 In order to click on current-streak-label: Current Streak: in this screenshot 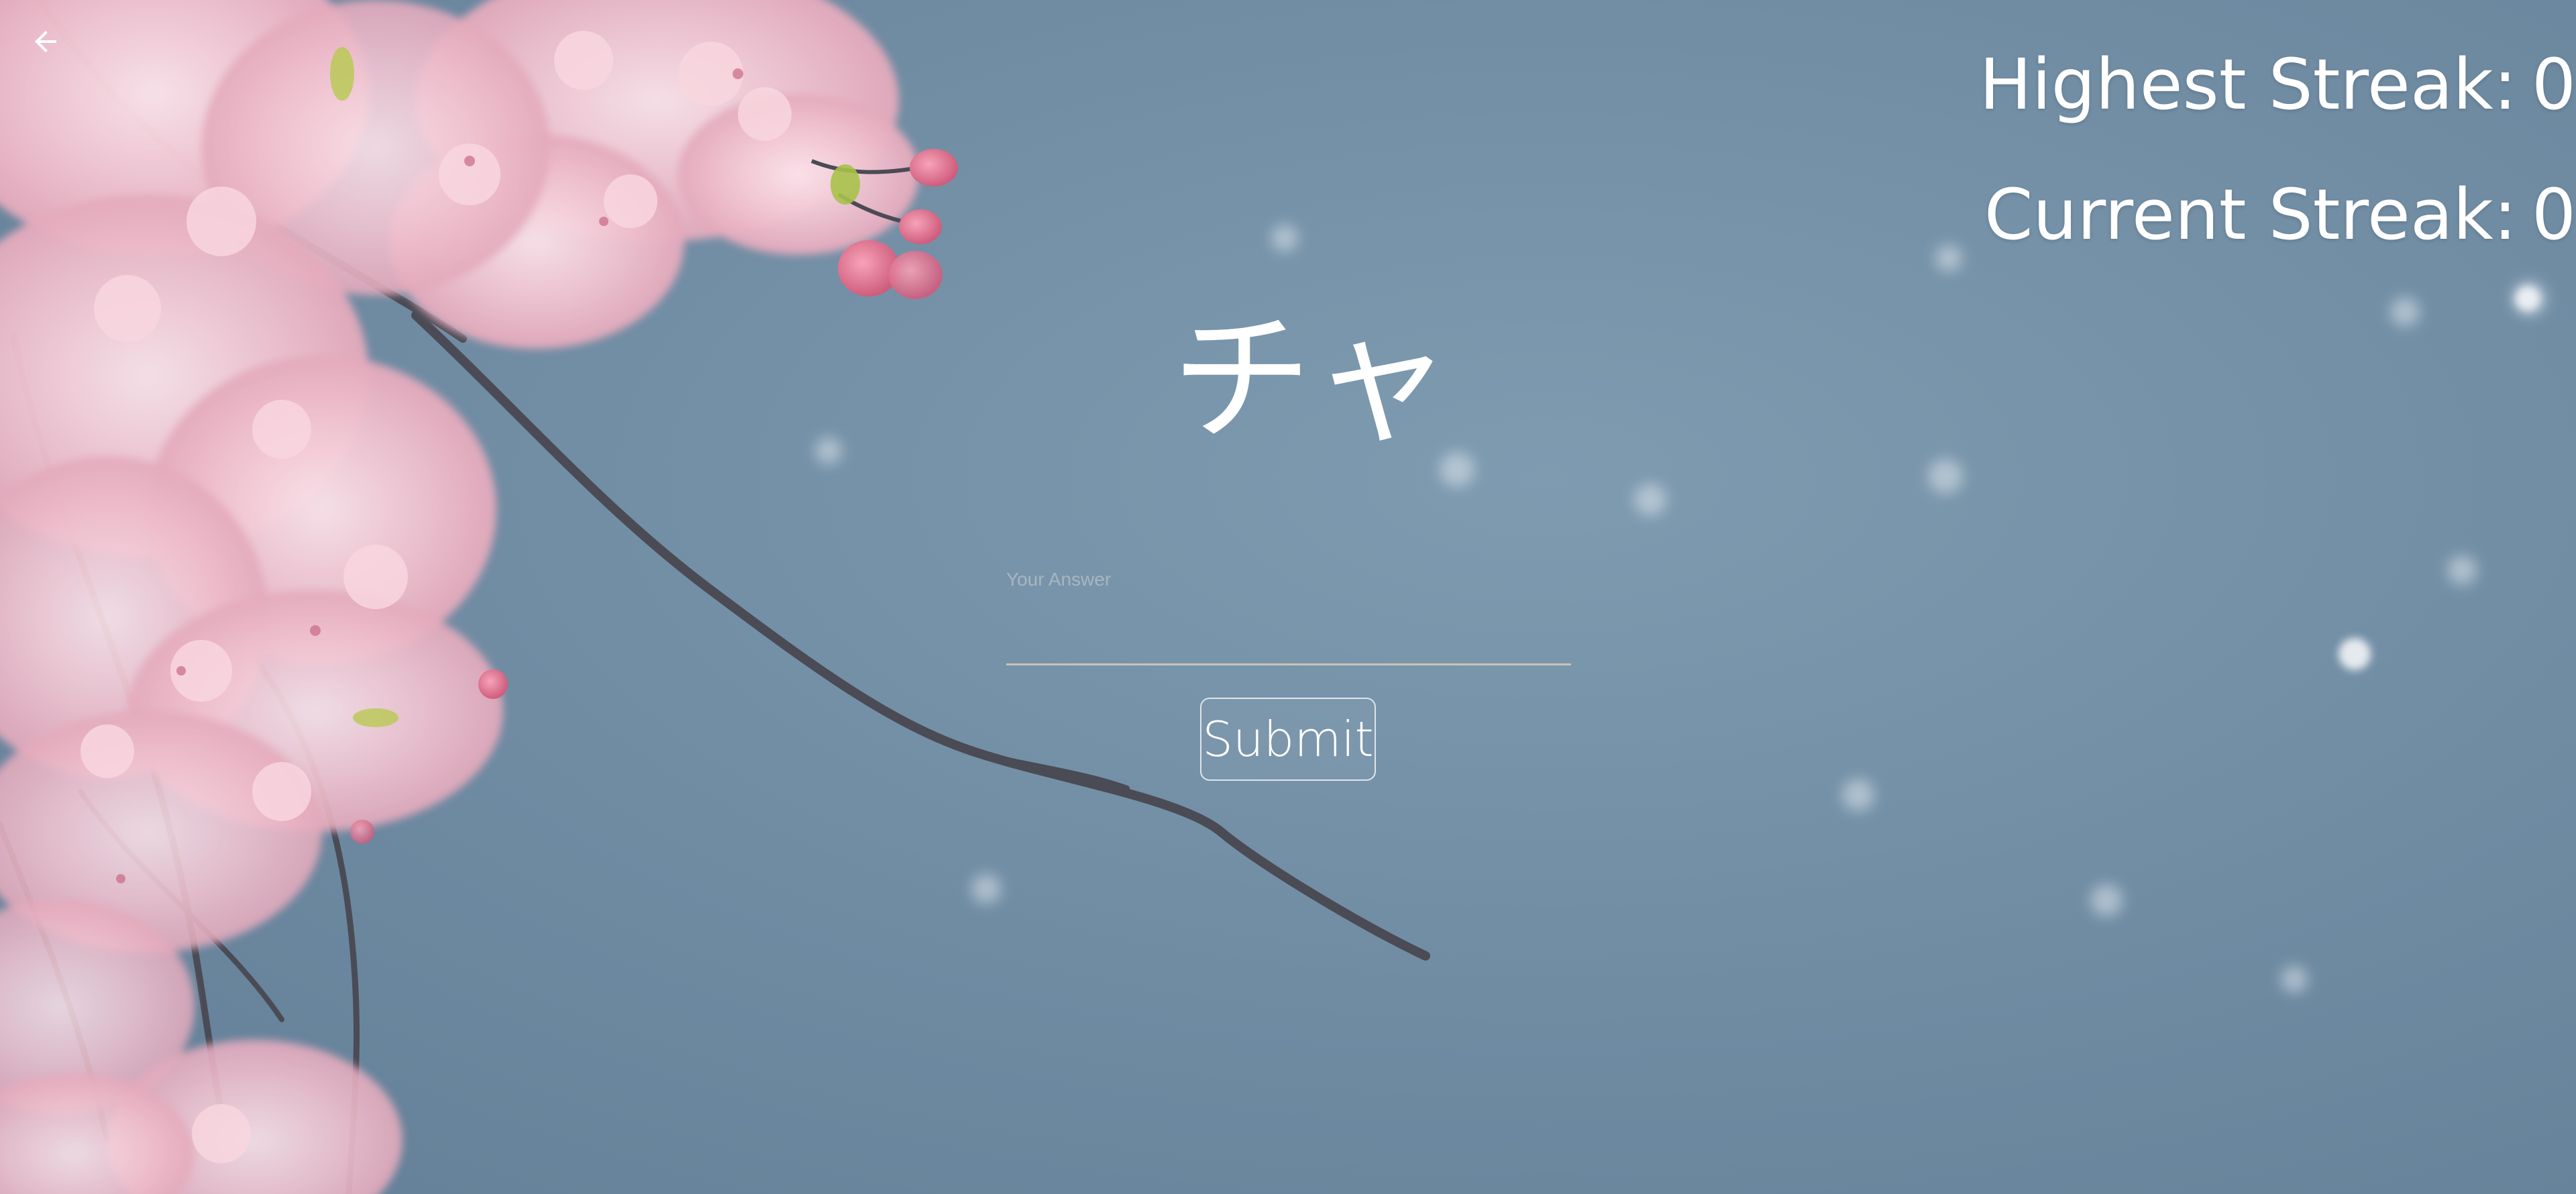, I will do `click(2250, 215)`.